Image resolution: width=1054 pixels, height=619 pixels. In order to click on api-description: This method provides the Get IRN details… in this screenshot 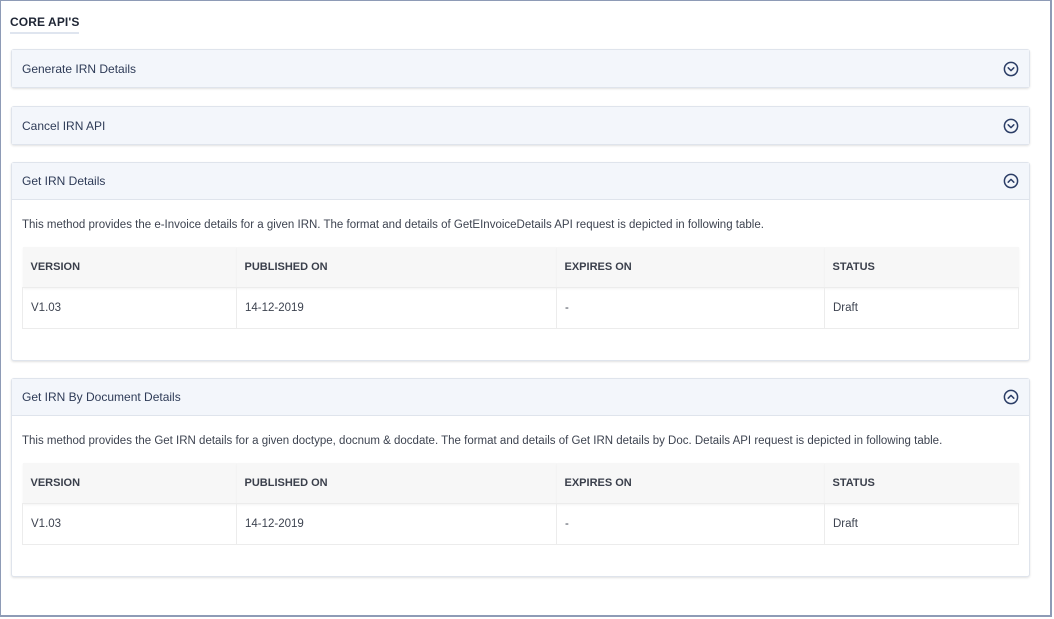, I will do `click(482, 441)`.